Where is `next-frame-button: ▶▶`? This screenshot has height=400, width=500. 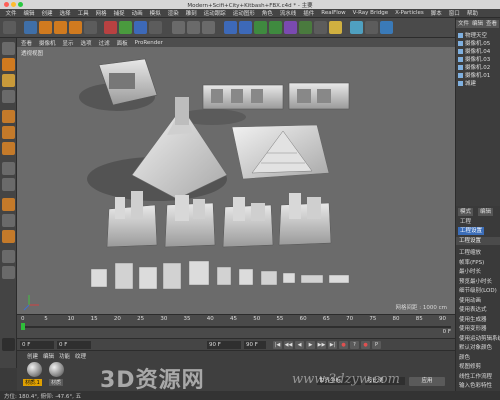 next-frame-button: ▶▶ is located at coordinates (321, 345).